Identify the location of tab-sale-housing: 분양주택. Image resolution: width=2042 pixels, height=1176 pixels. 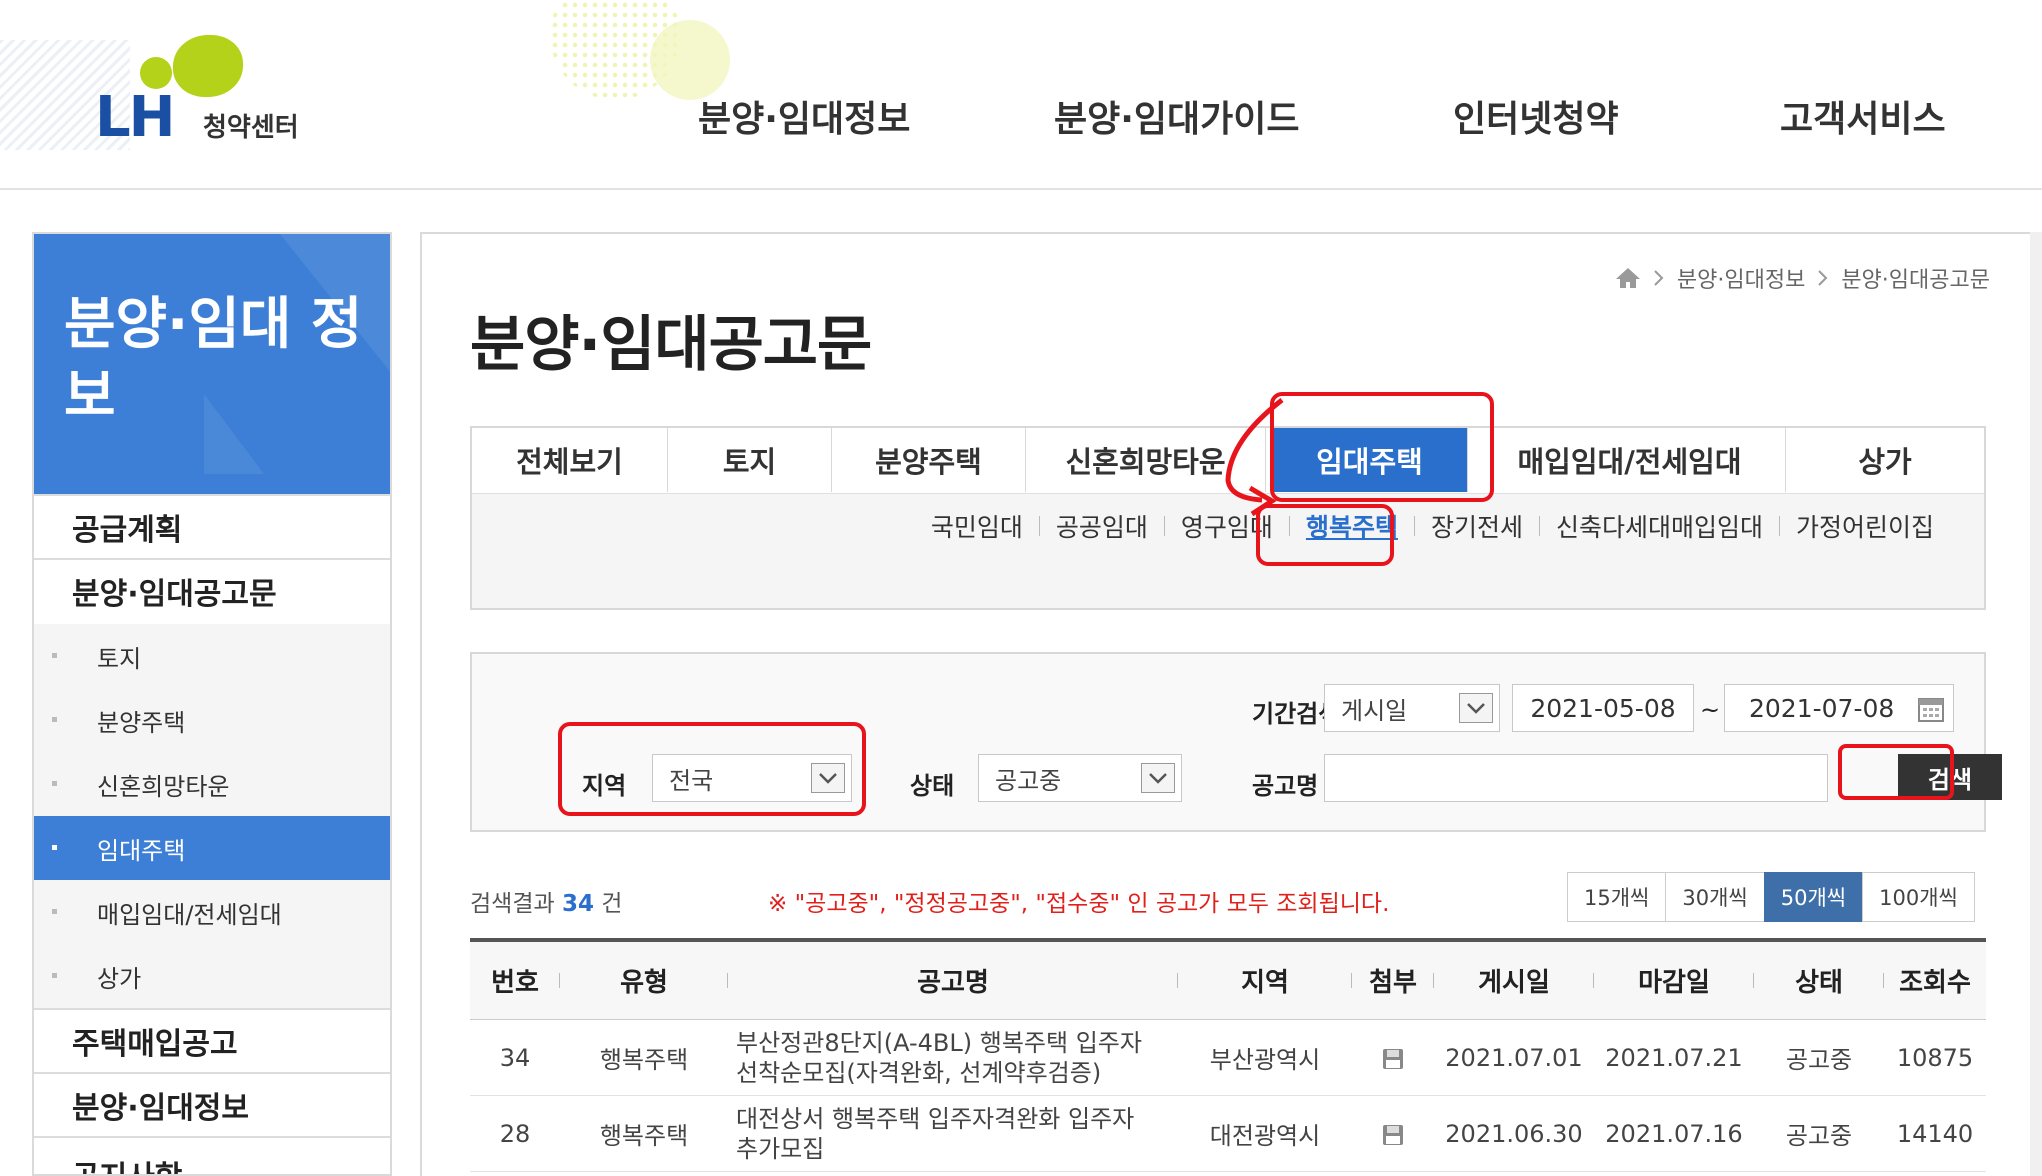
(929, 460).